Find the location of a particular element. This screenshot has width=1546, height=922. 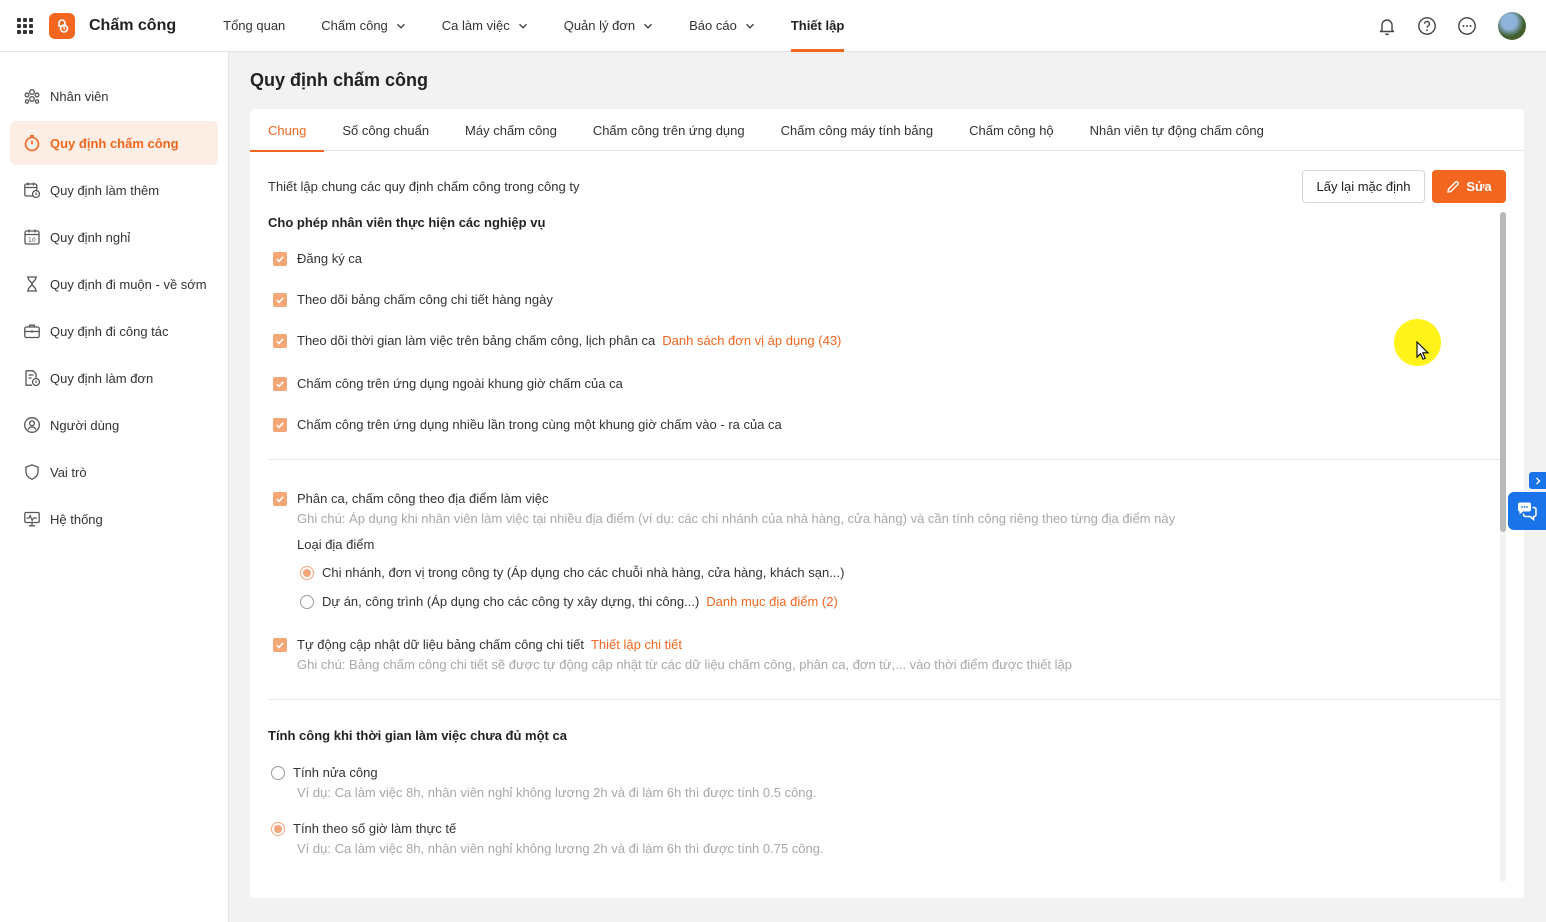

sidebar-item-quy-dinh-cham-cong: Quy định chấm công is located at coordinates (114, 143).